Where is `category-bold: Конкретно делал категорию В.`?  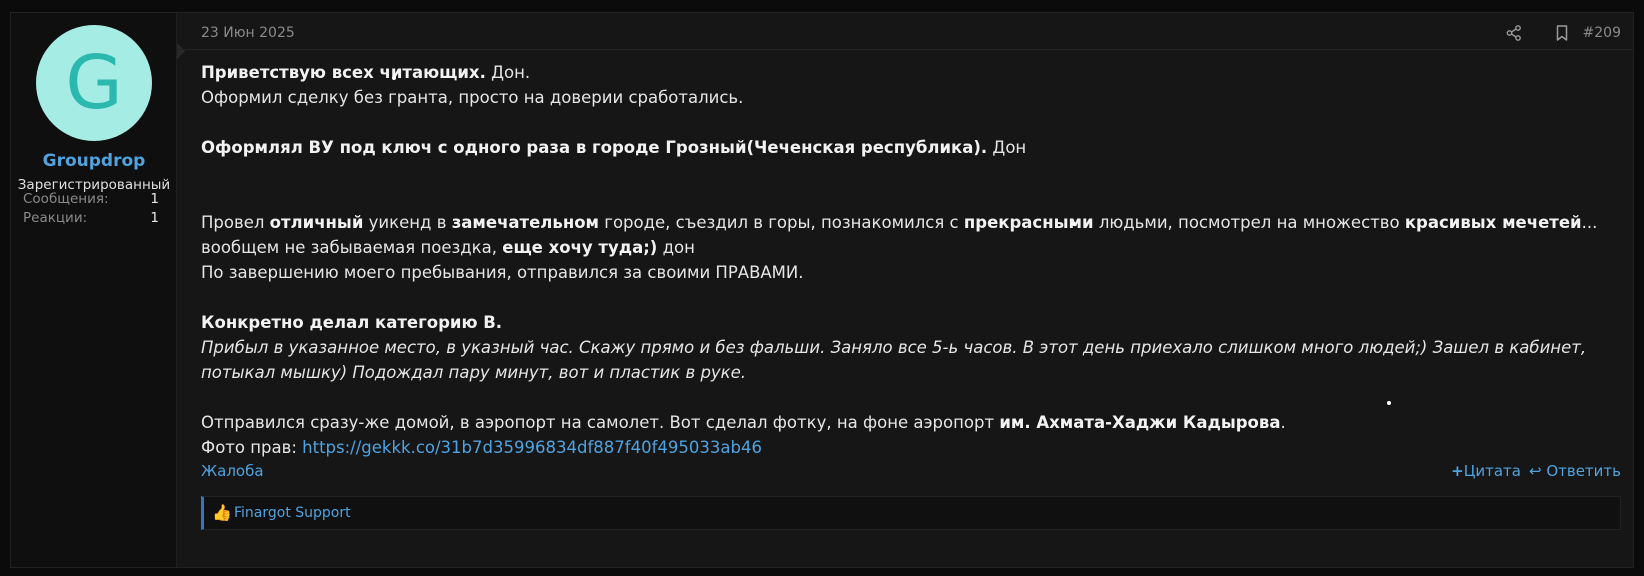 category-bold: Конкретно делал категорию В. is located at coordinates (352, 322).